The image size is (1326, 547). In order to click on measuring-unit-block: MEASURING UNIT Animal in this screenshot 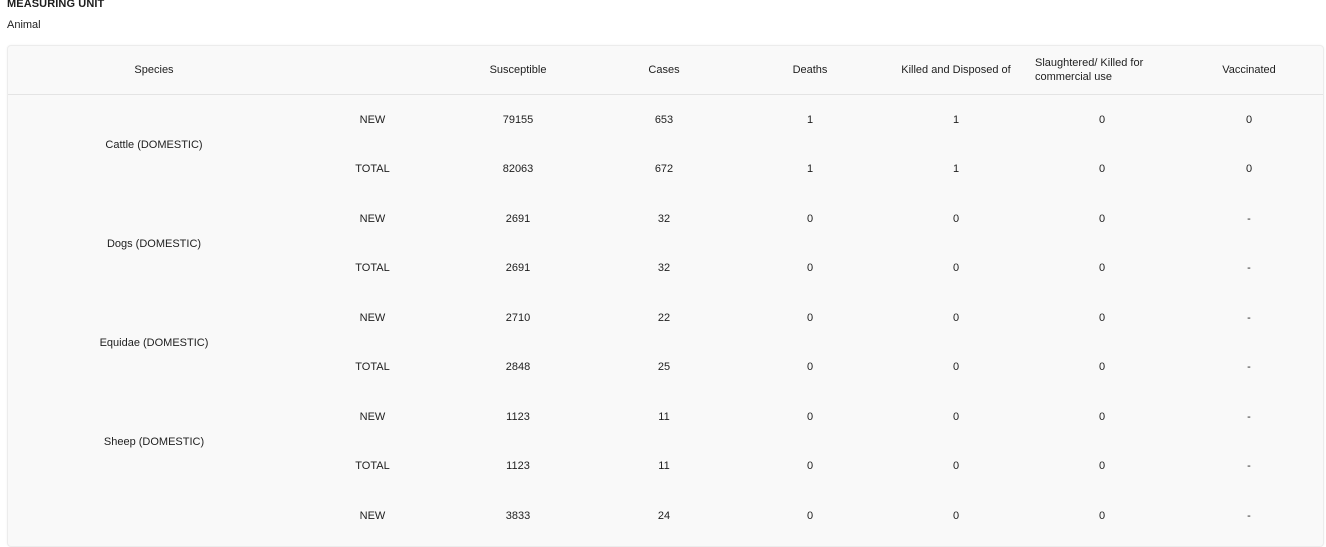, I will do `click(55, 15)`.